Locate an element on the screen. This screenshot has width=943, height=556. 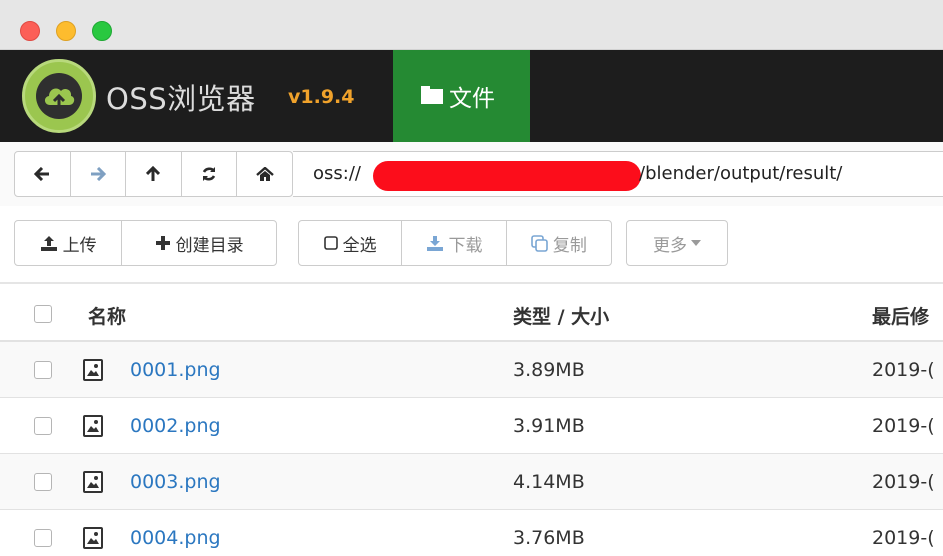
forward-button is located at coordinates (99, 174).